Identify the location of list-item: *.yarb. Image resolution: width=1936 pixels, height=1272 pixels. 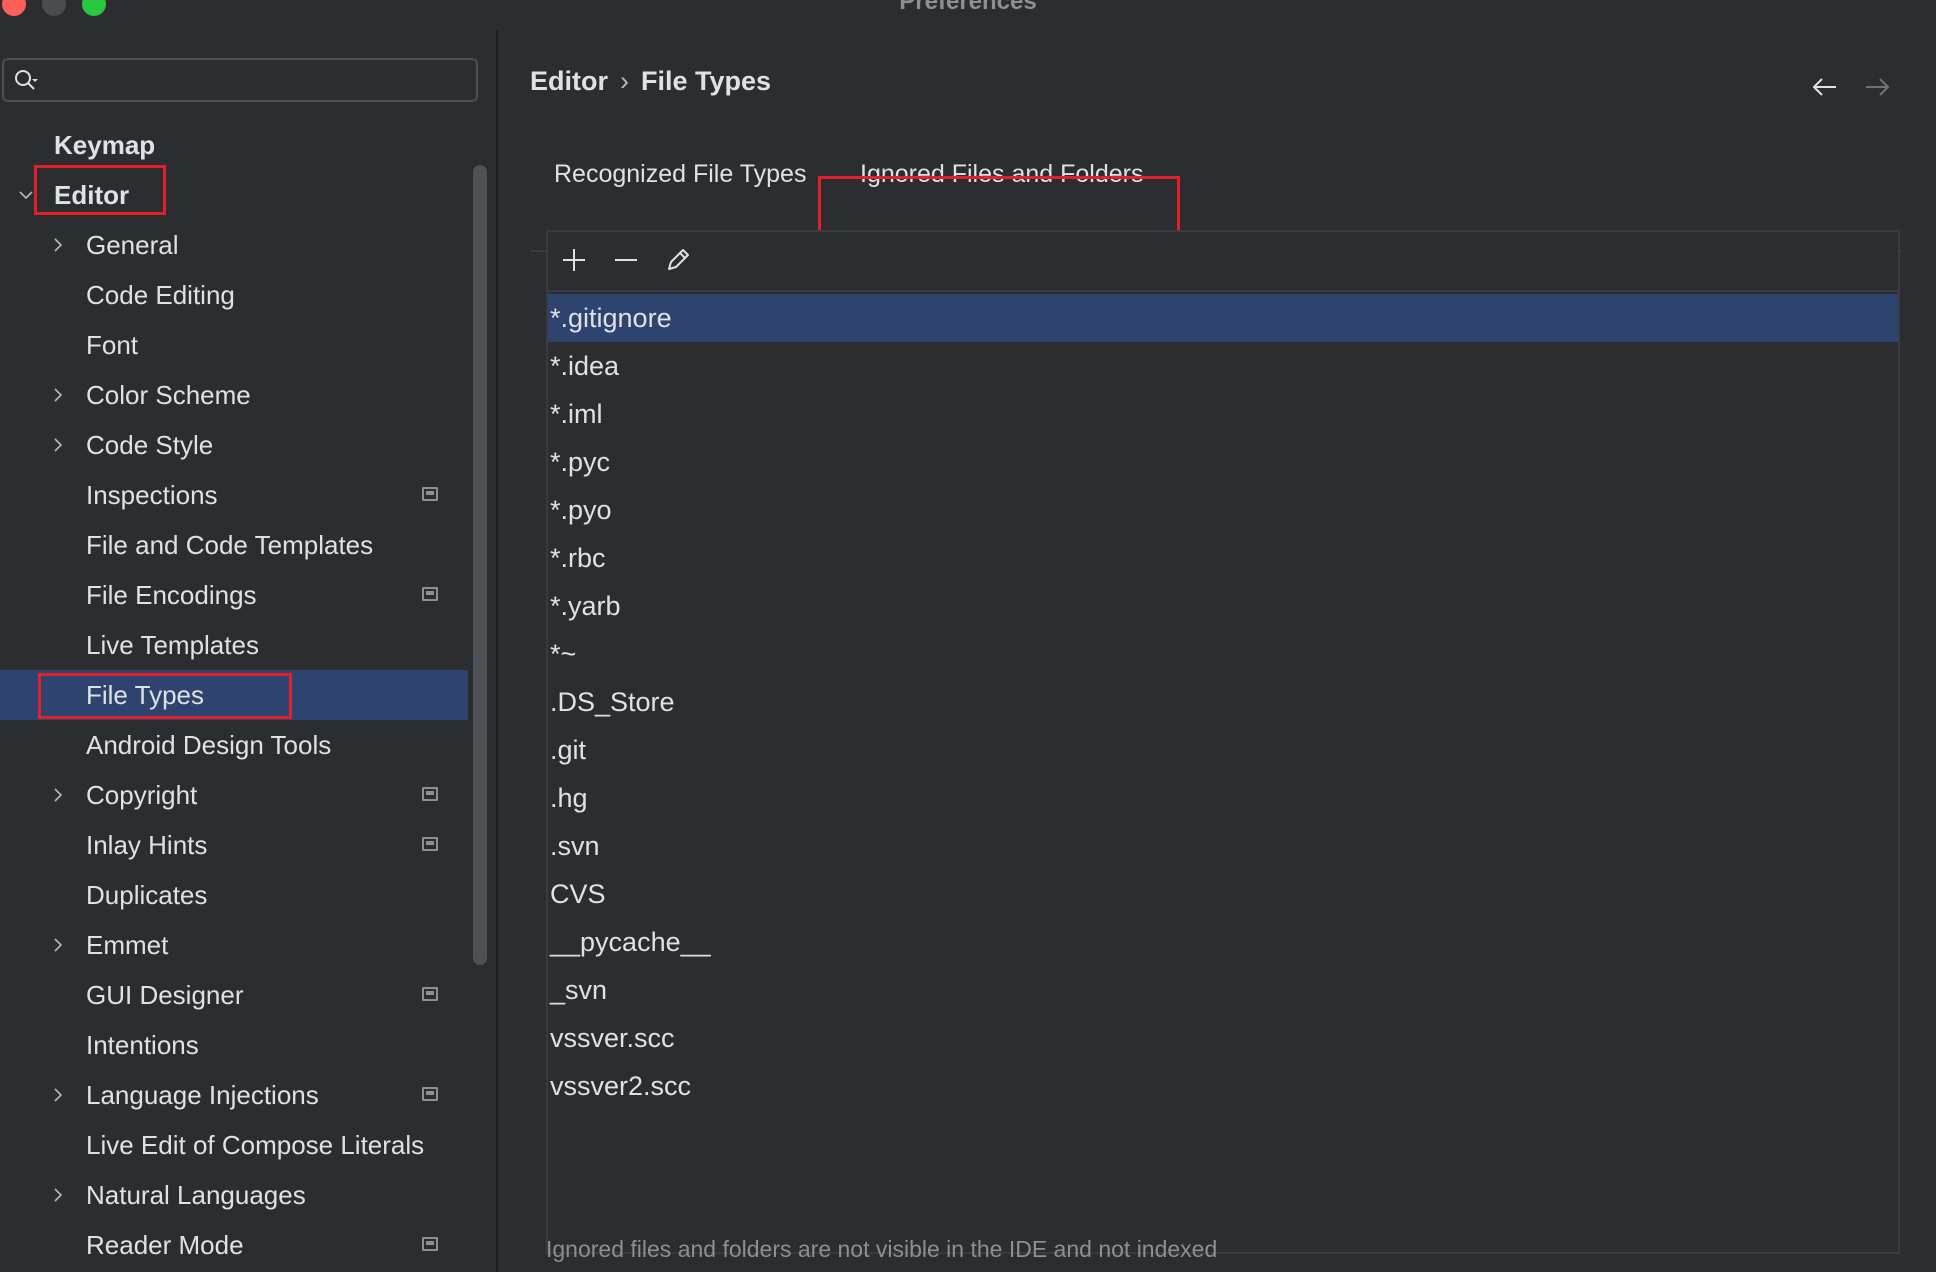
(1223, 606).